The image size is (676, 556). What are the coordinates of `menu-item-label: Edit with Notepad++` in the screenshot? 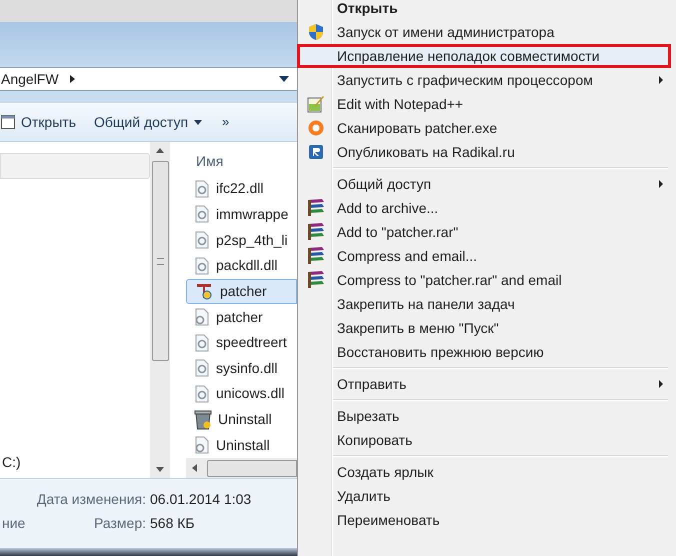 It's located at (400, 104).